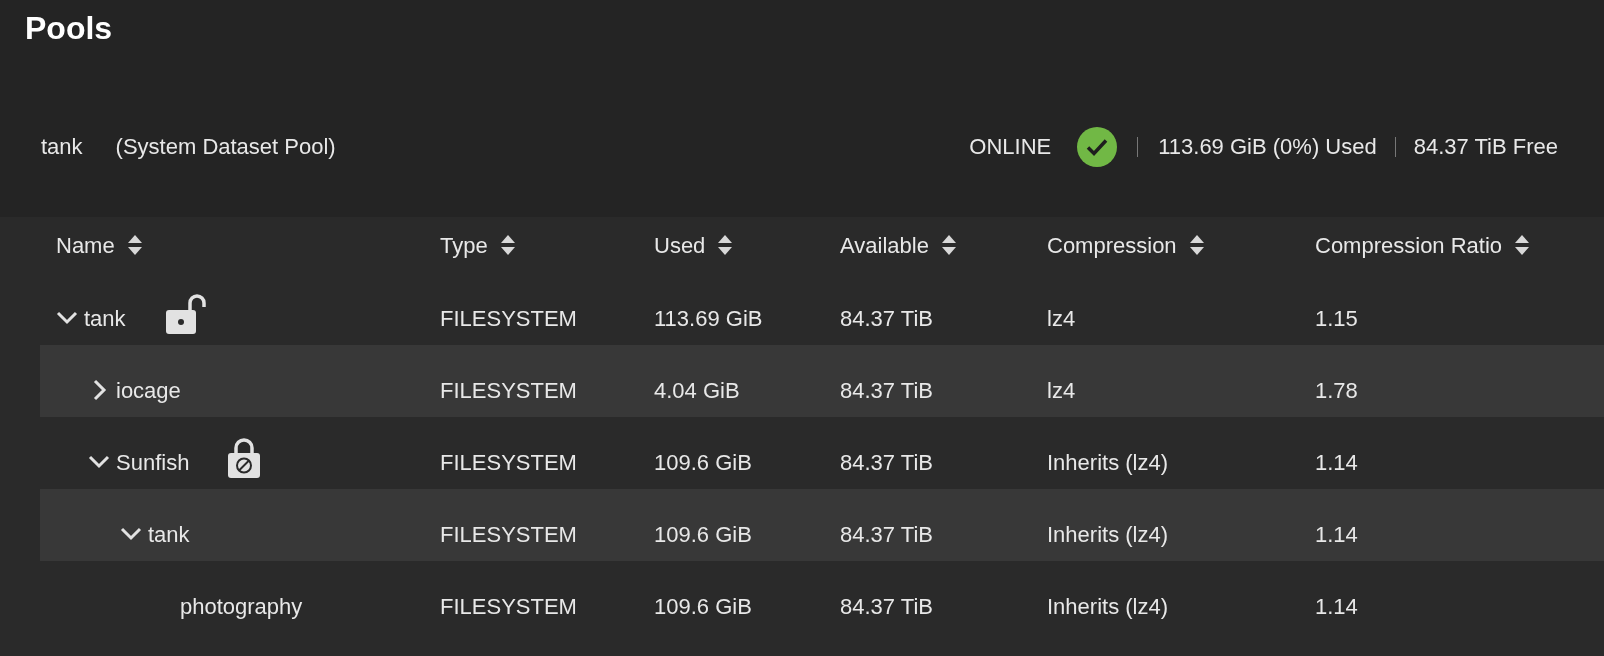 The height and width of the screenshot is (656, 1604). I want to click on page-title: Pools, so click(69, 28).